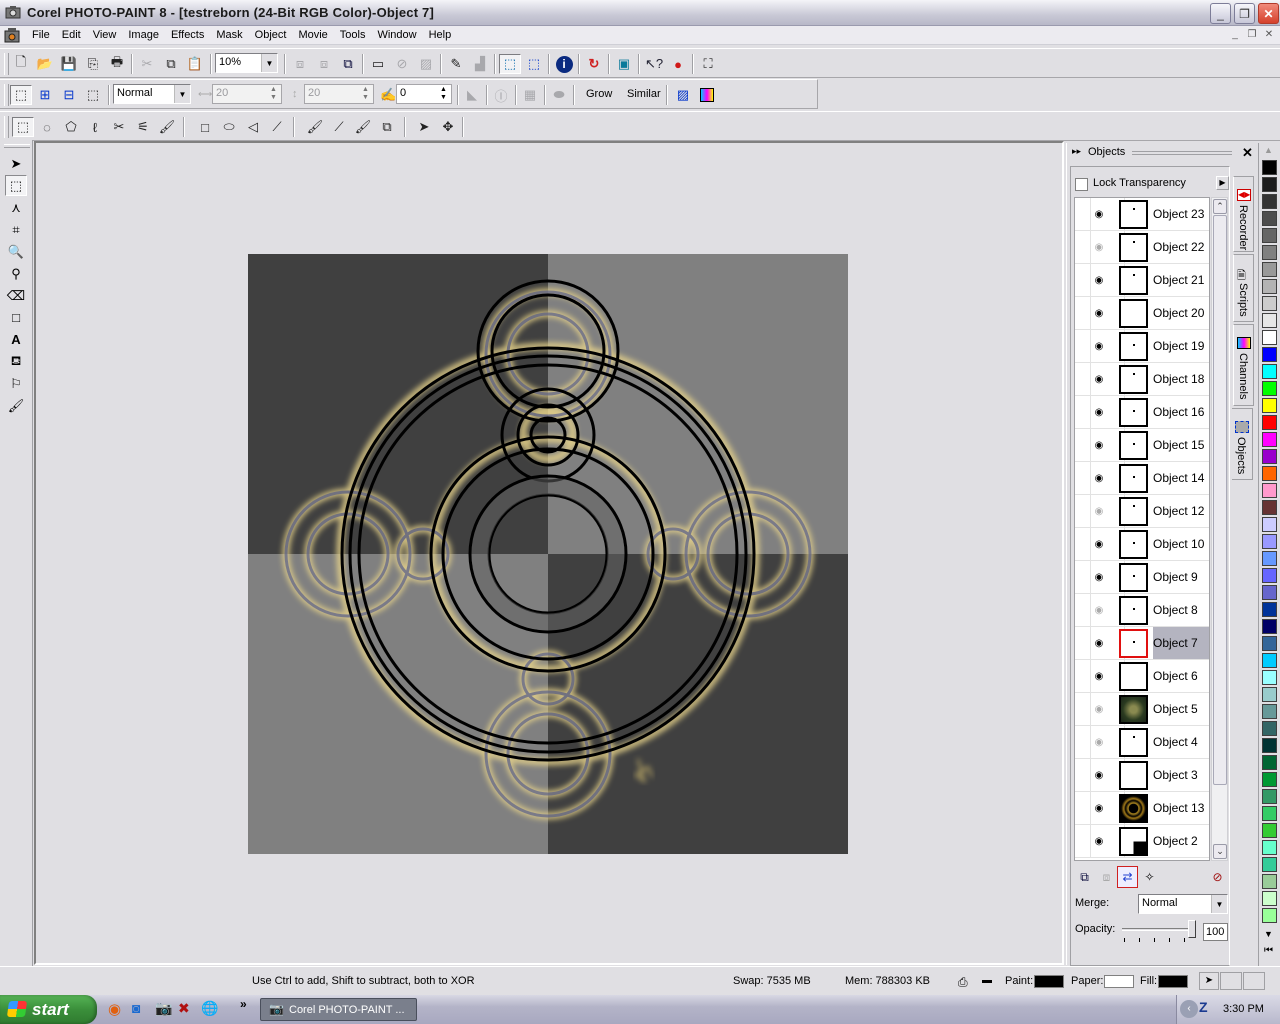  I want to click on object-row: ◉ Object 18, so click(1142, 379).